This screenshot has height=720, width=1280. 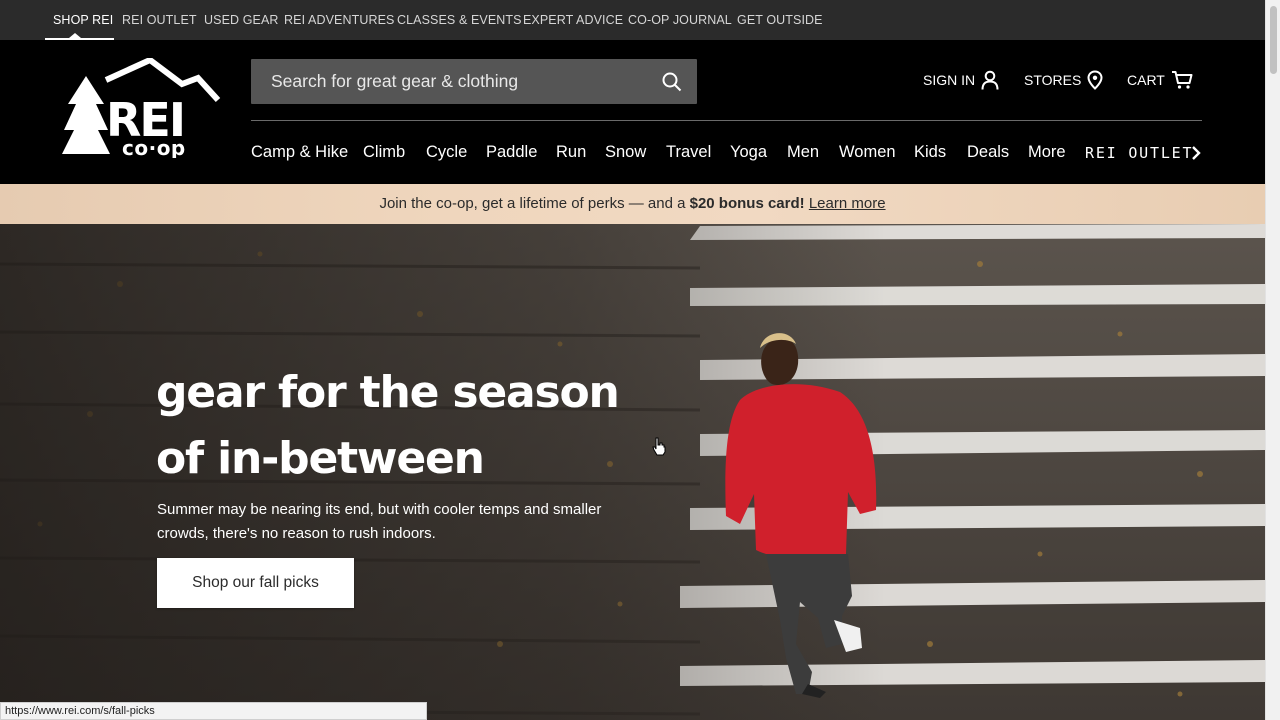 What do you see at coordinates (625, 152) in the screenshot?
I see `nav-snow: Snow` at bounding box center [625, 152].